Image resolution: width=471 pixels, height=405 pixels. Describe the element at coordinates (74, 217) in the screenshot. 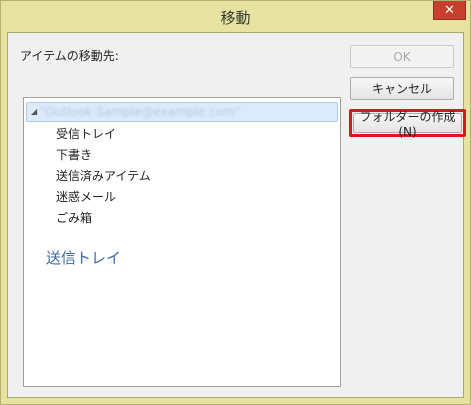

I see `tree-item-deleted: ごみ箱` at that location.